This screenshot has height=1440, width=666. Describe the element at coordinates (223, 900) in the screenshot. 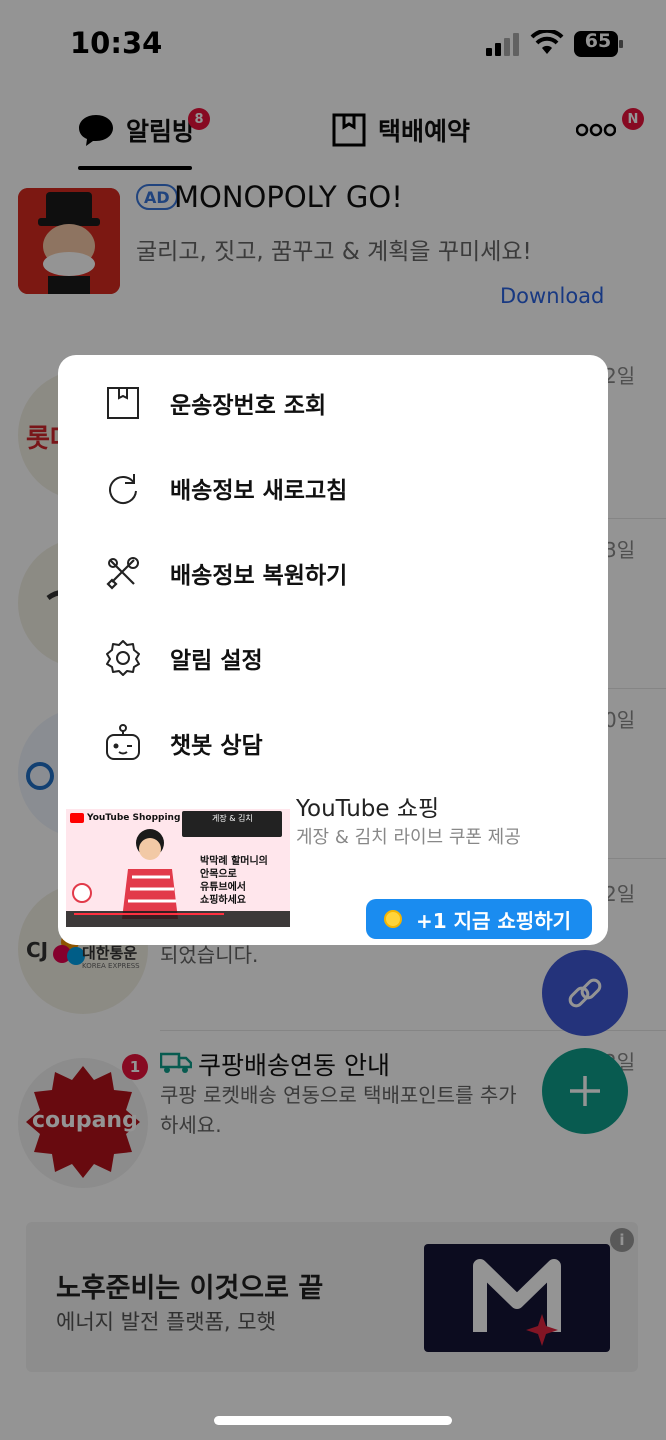

I see `thumb-caption-line: 쇼핑하세요` at that location.